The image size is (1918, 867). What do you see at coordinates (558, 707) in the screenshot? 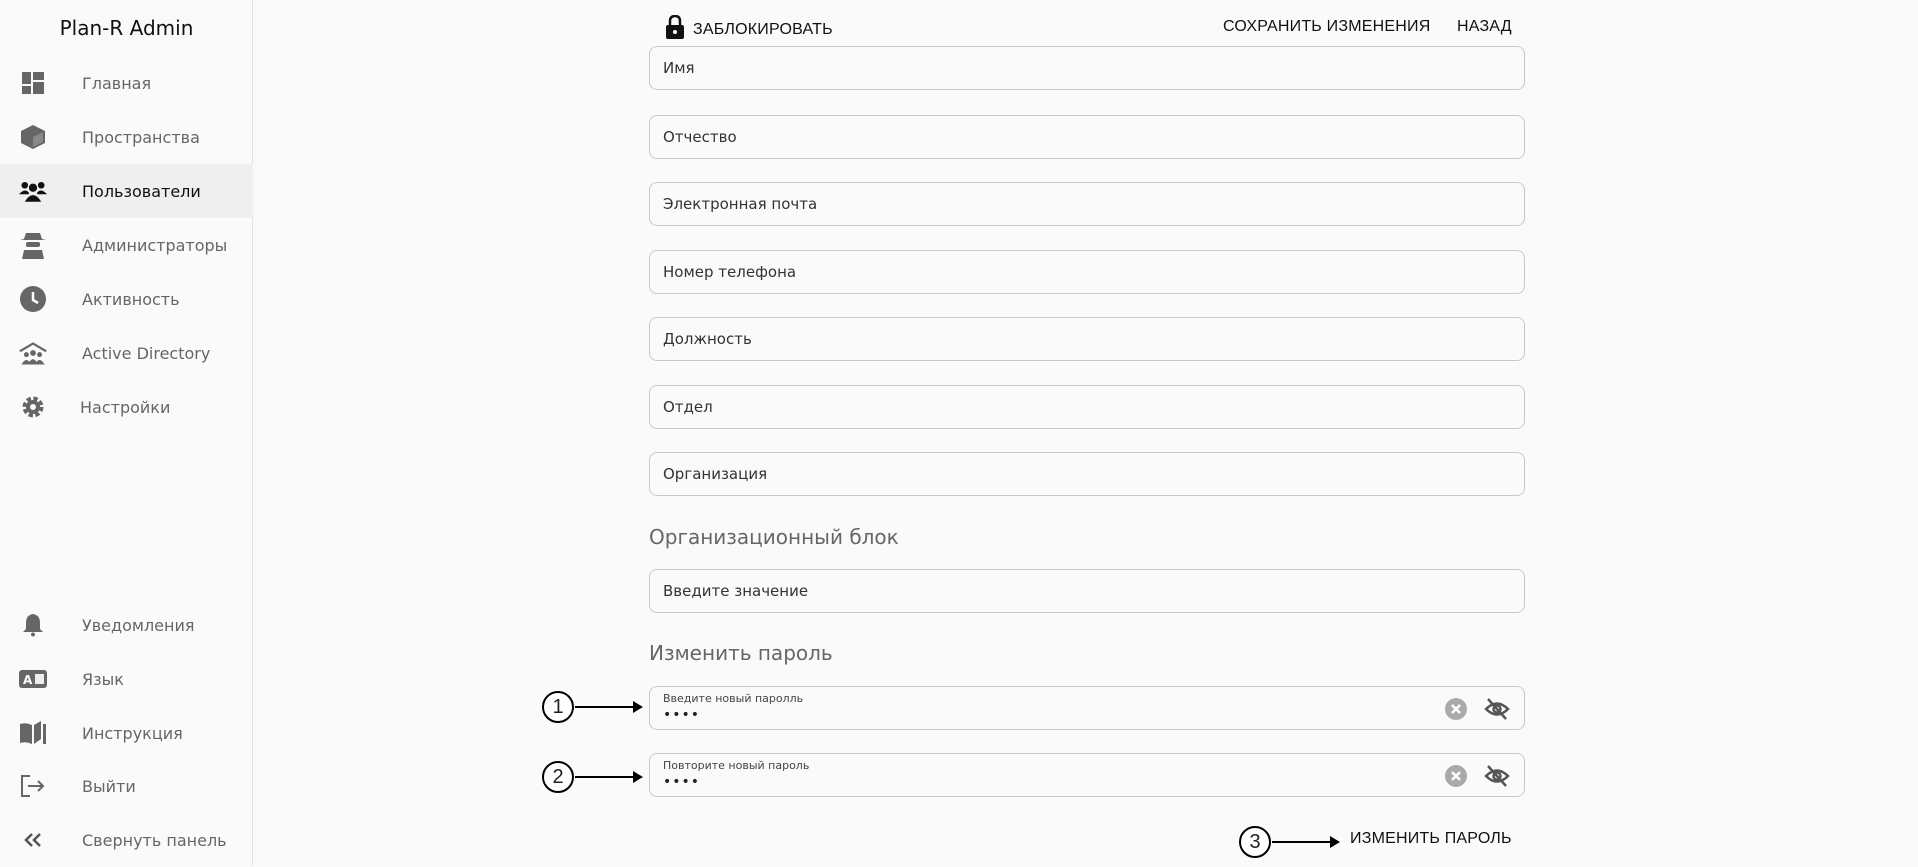
I see `callout-1: 1` at bounding box center [558, 707].